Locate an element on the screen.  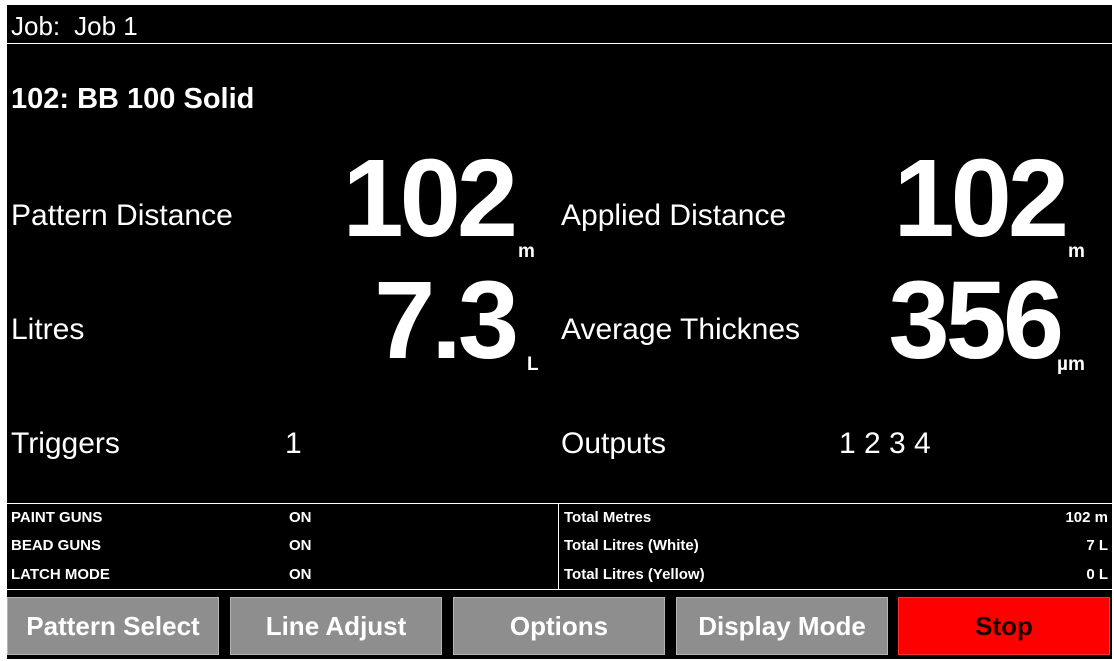
total-litres-yellow-label: Total Litres (Yellow) is located at coordinates (634, 574).